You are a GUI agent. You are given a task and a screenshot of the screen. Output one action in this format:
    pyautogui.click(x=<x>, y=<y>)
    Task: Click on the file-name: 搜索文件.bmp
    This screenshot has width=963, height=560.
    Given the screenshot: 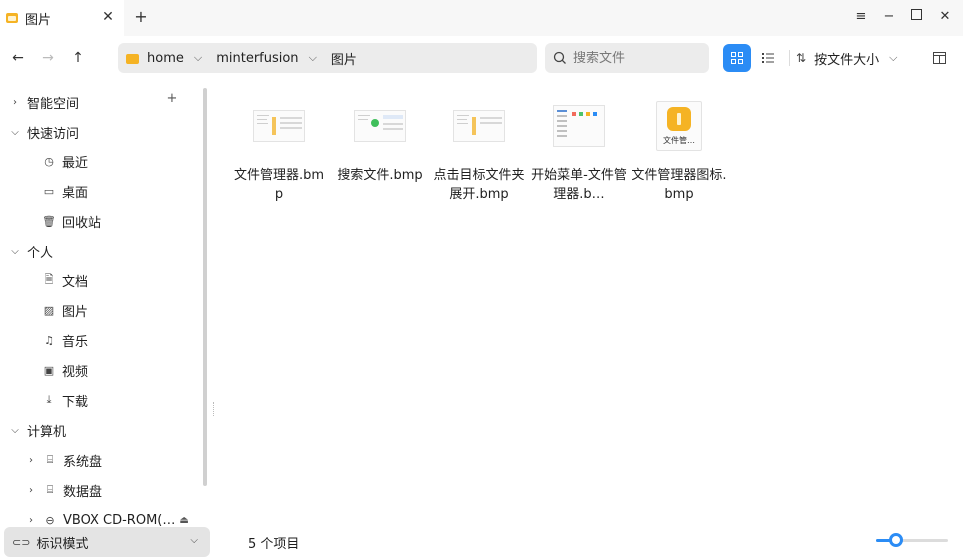 What is the action you would take?
    pyautogui.click(x=380, y=175)
    